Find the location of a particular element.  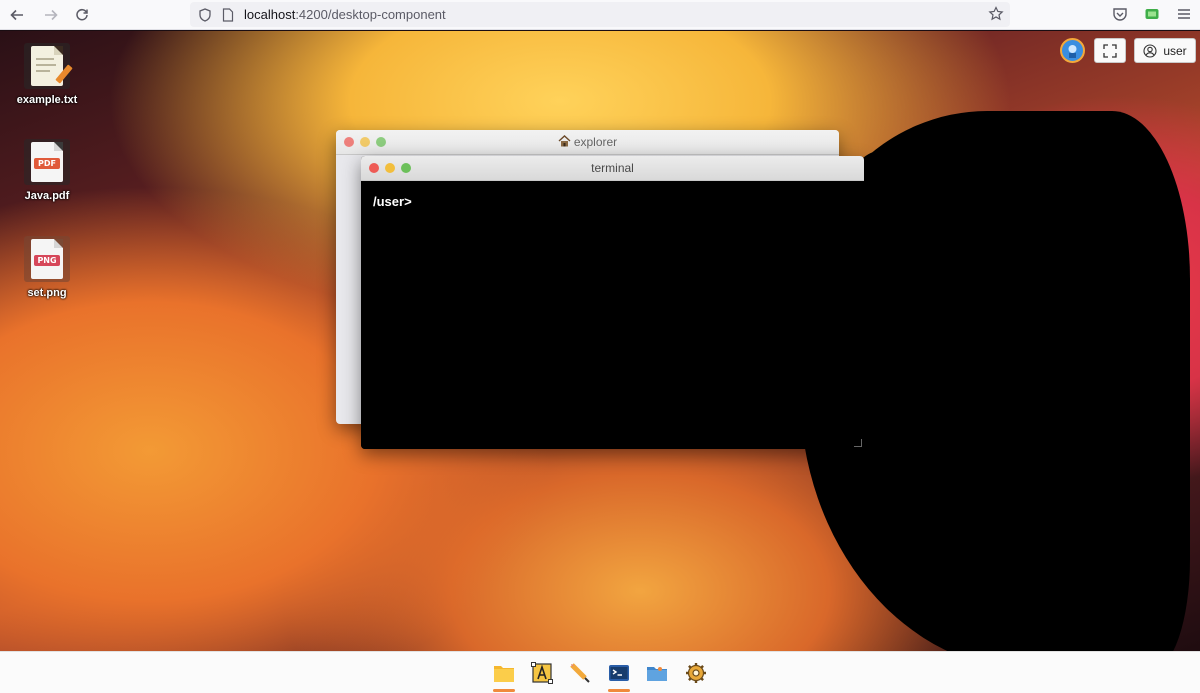

reload-icon is located at coordinates (82, 15).